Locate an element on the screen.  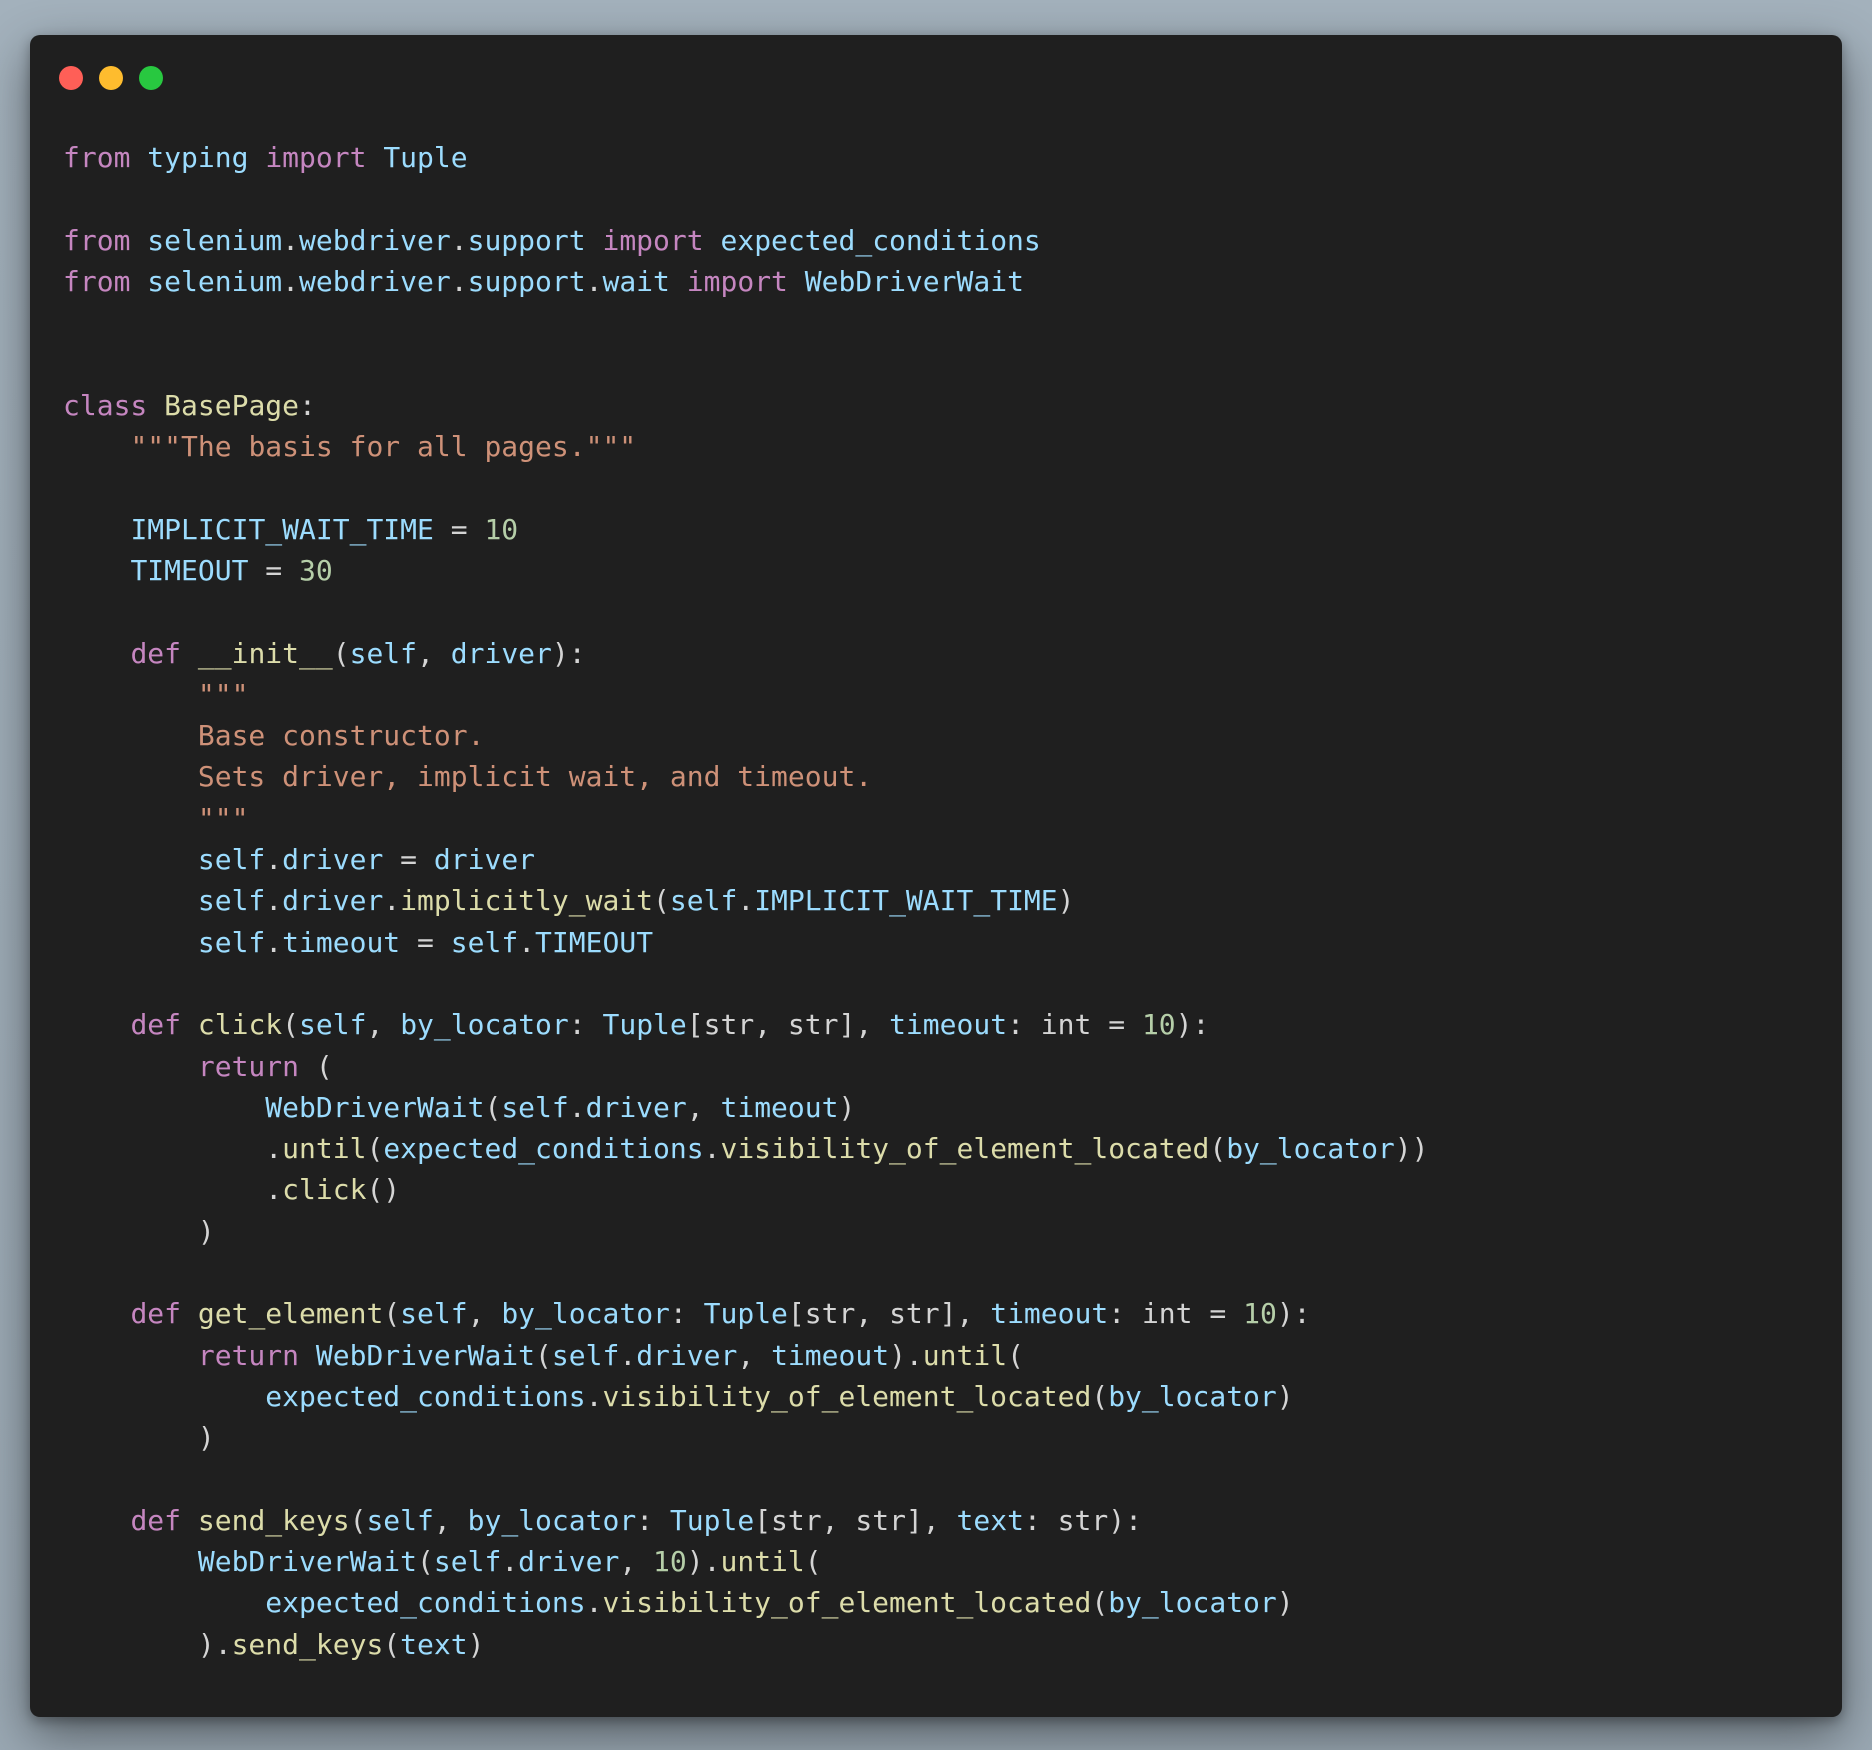
code-line: """The basis for all pages.""" is located at coordinates (746, 446).